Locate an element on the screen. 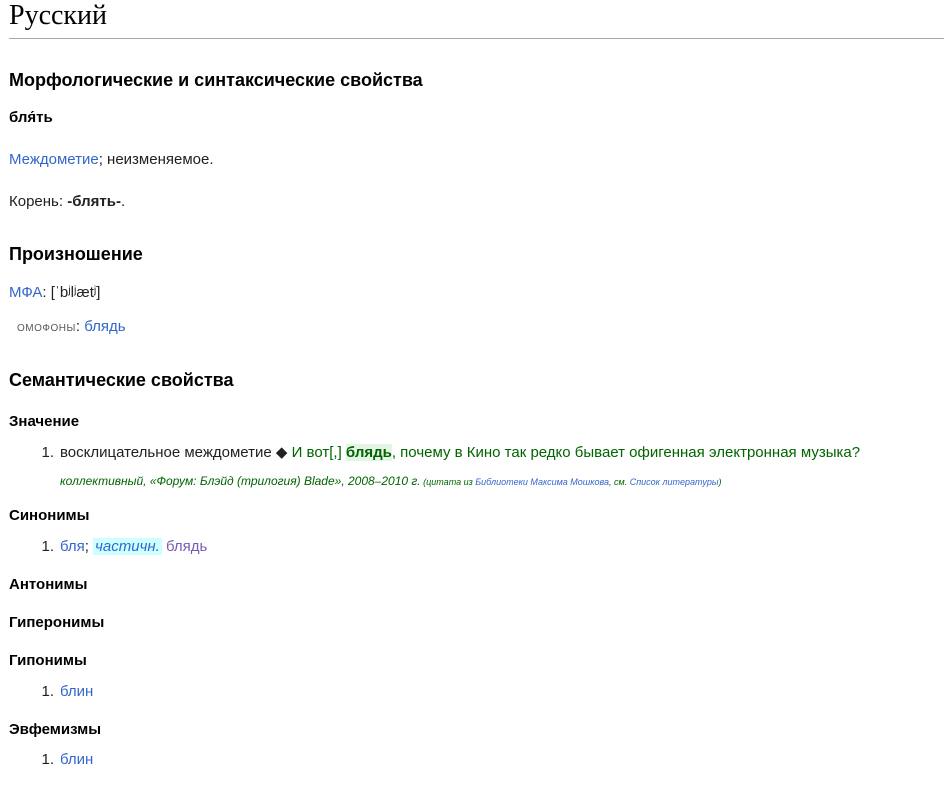  root-value: -блять- is located at coordinates (94, 201).